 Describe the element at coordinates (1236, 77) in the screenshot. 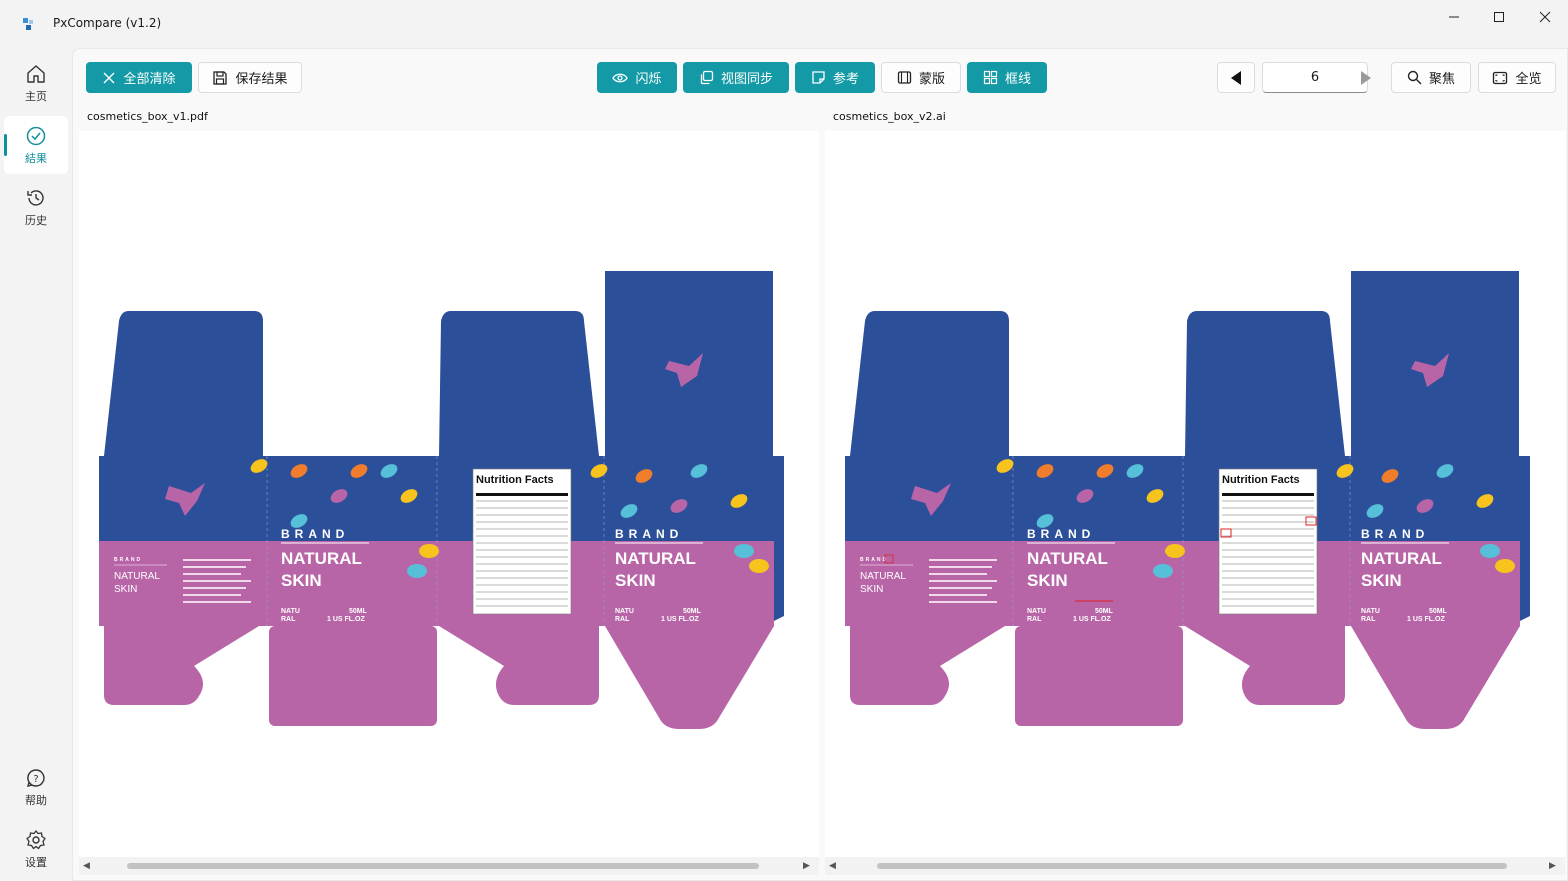

I see `previous-page-button` at that location.